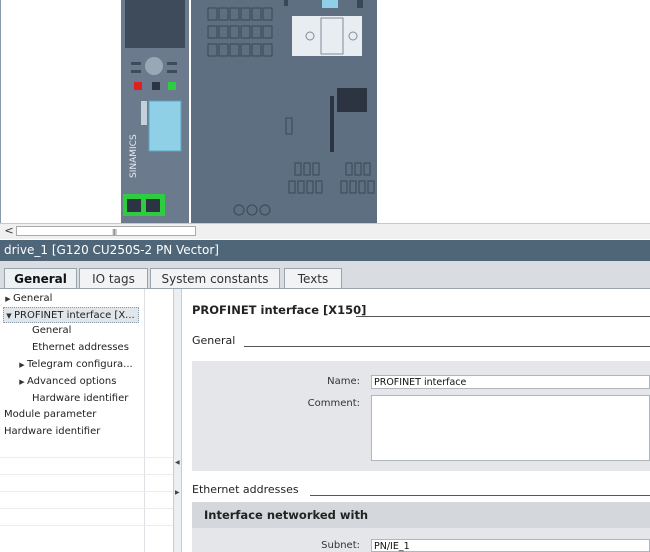 Image resolution: width=650 pixels, height=552 pixels. What do you see at coordinates (72, 381) in the screenshot?
I see `nav-item-label: Advanced options` at bounding box center [72, 381].